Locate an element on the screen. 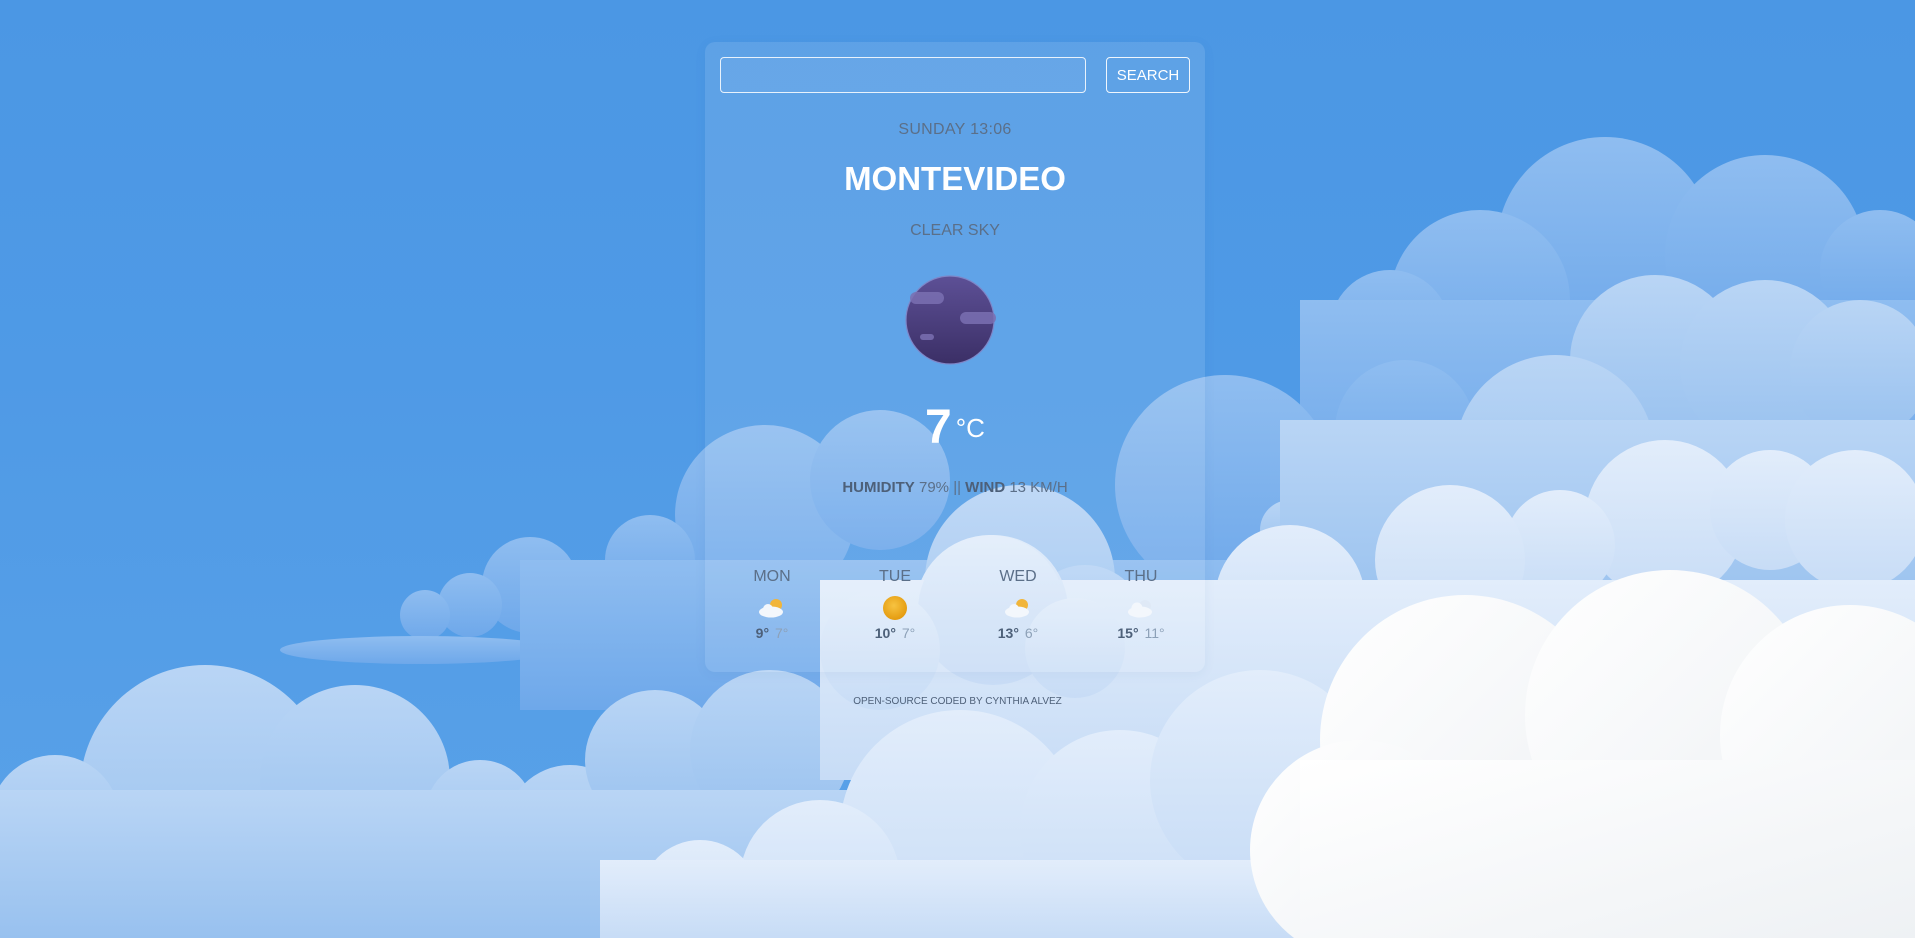 This screenshot has height=938, width=1915. search-bar: SEARCH is located at coordinates (955, 76).